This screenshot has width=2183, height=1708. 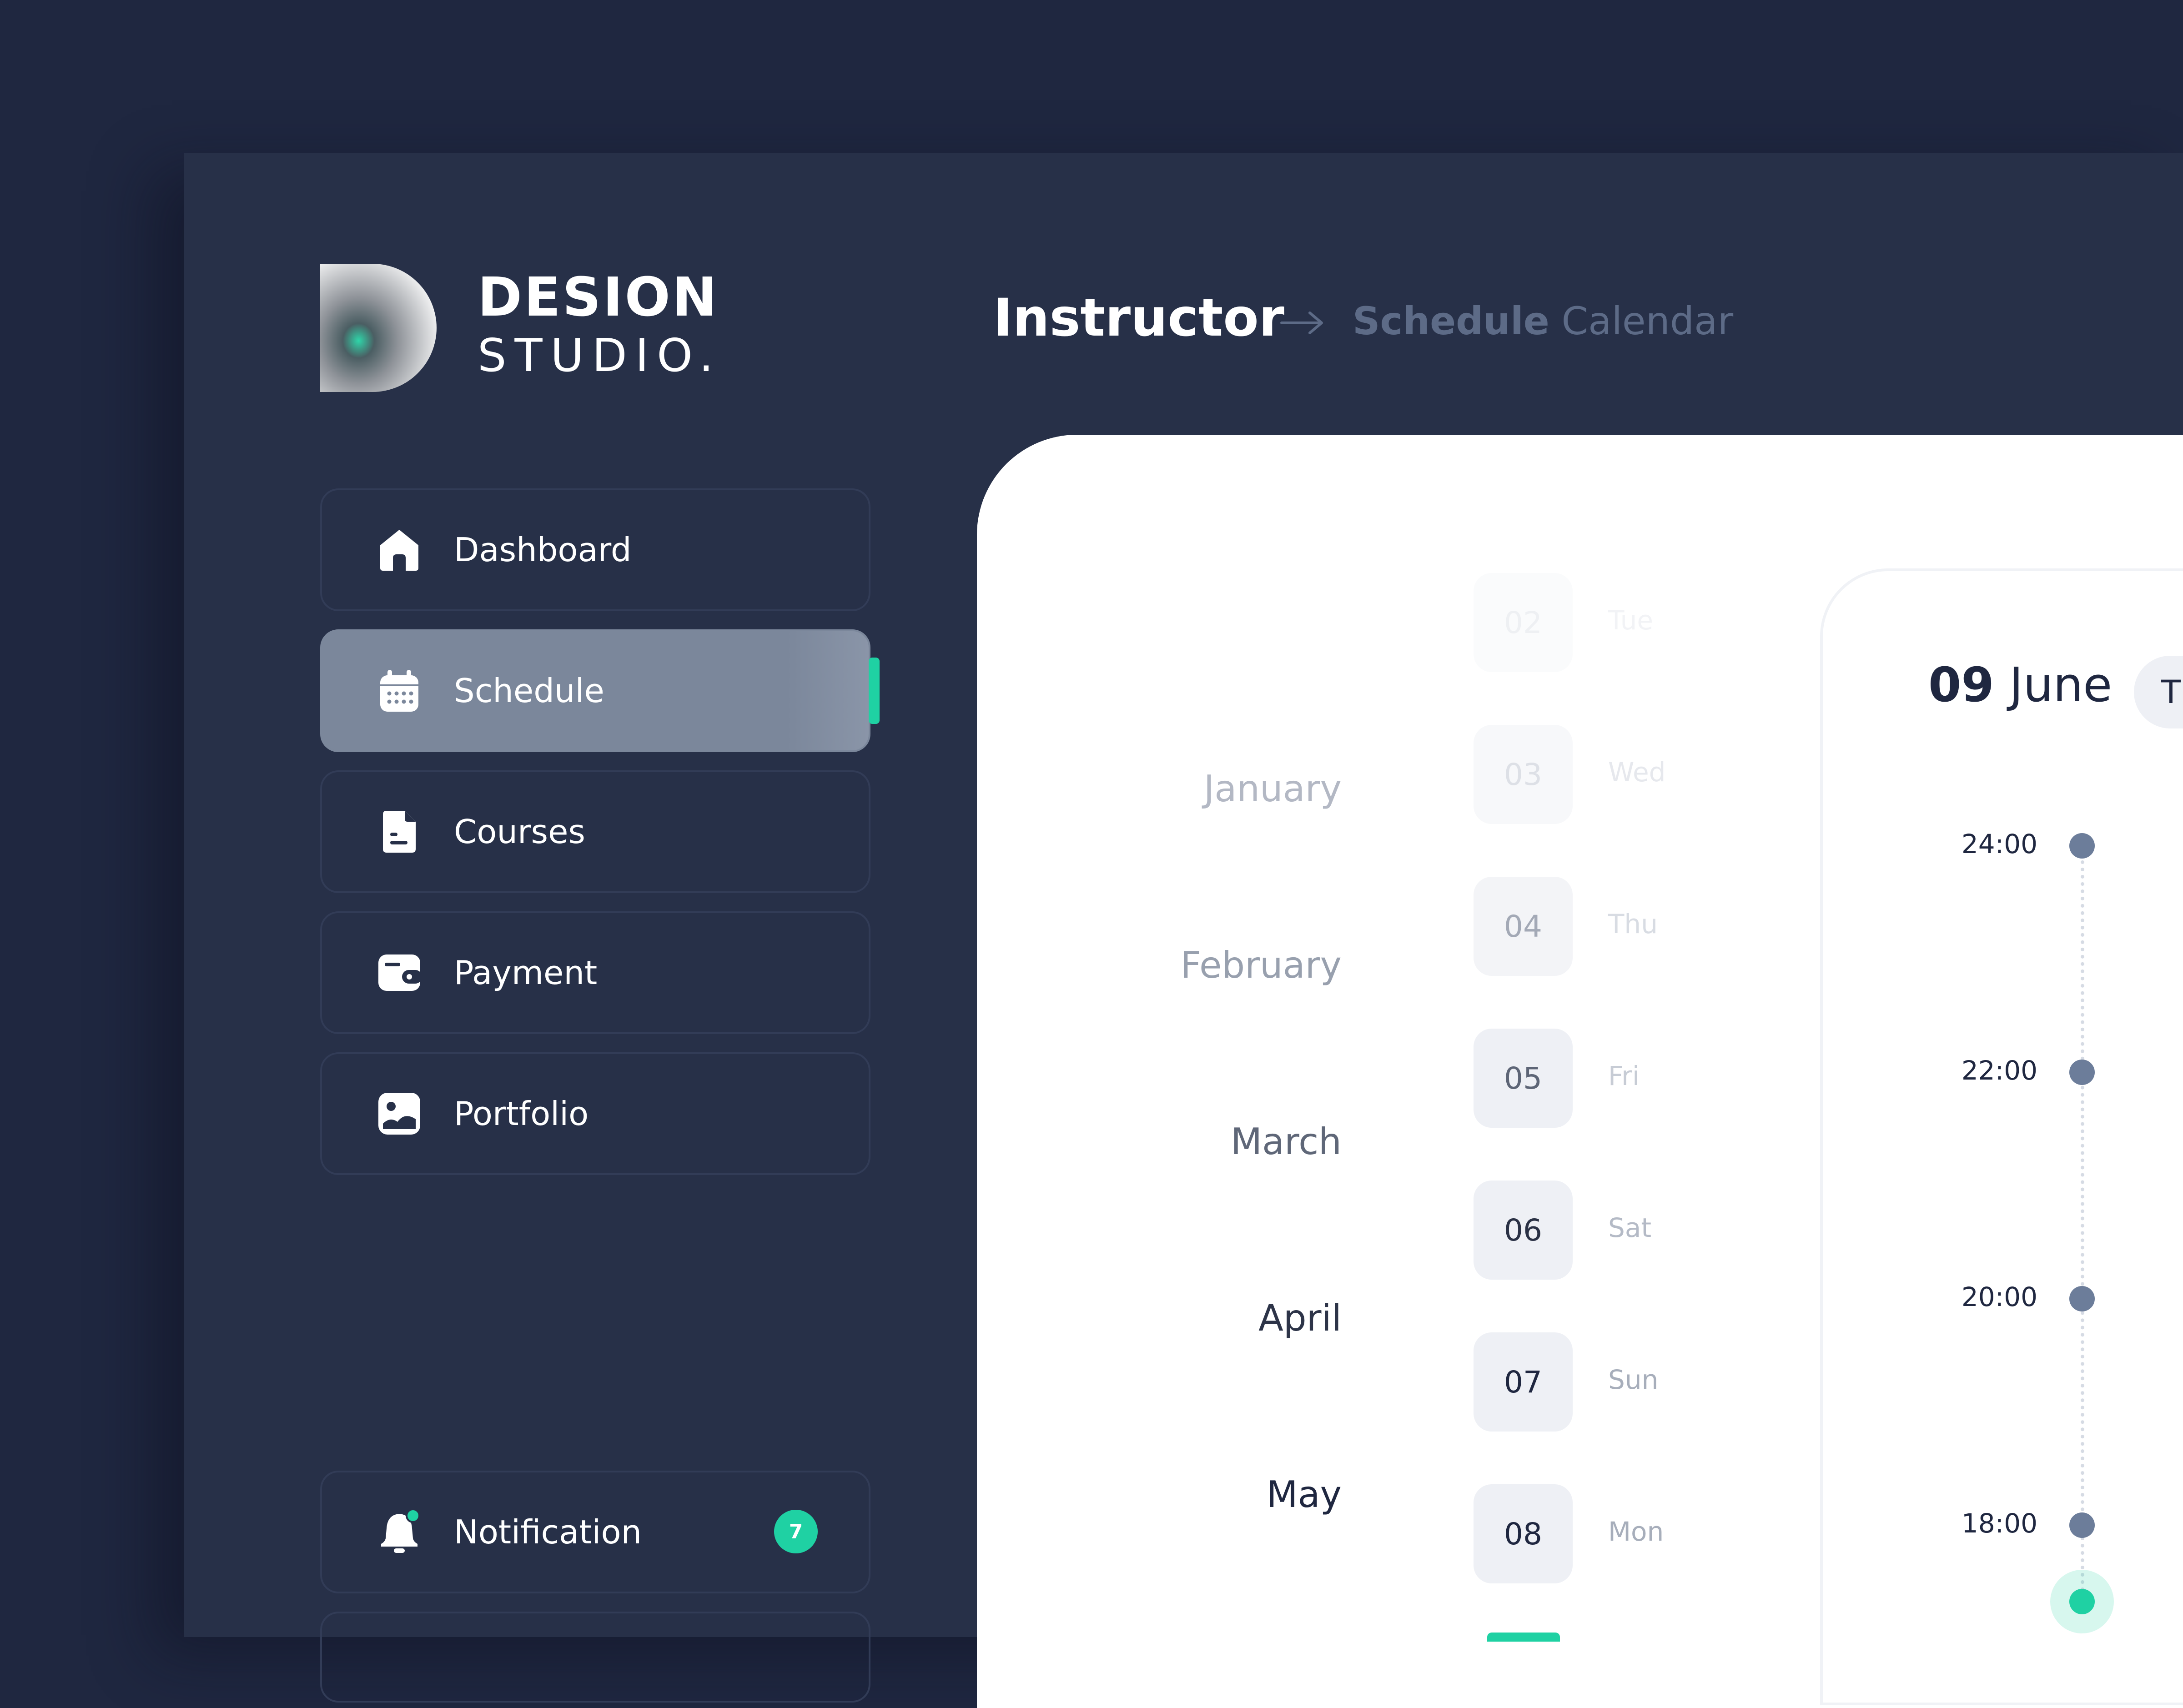 I want to click on sidebar-item-dashboard: Dashboard, so click(x=595, y=549).